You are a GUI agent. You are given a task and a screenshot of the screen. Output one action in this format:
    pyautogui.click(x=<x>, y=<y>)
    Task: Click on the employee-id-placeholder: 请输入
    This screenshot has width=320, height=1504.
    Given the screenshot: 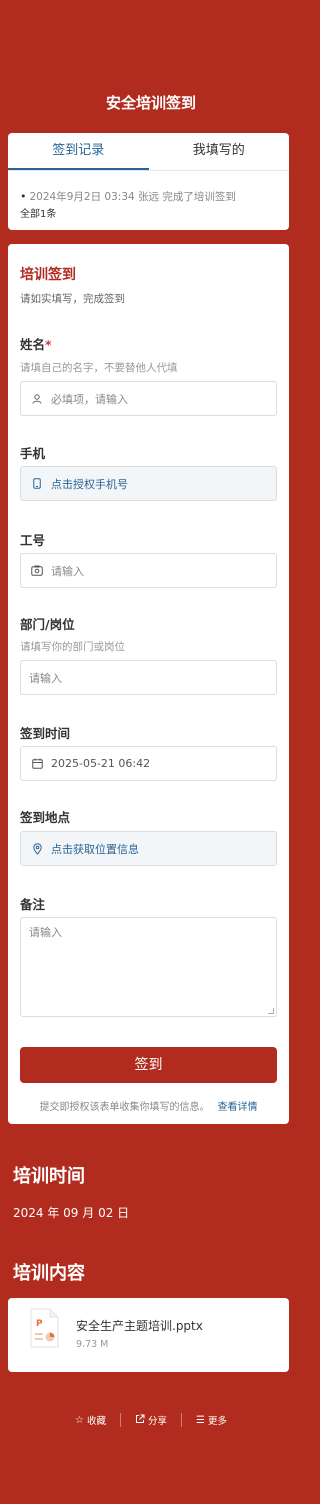 What is the action you would take?
    pyautogui.click(x=67, y=571)
    